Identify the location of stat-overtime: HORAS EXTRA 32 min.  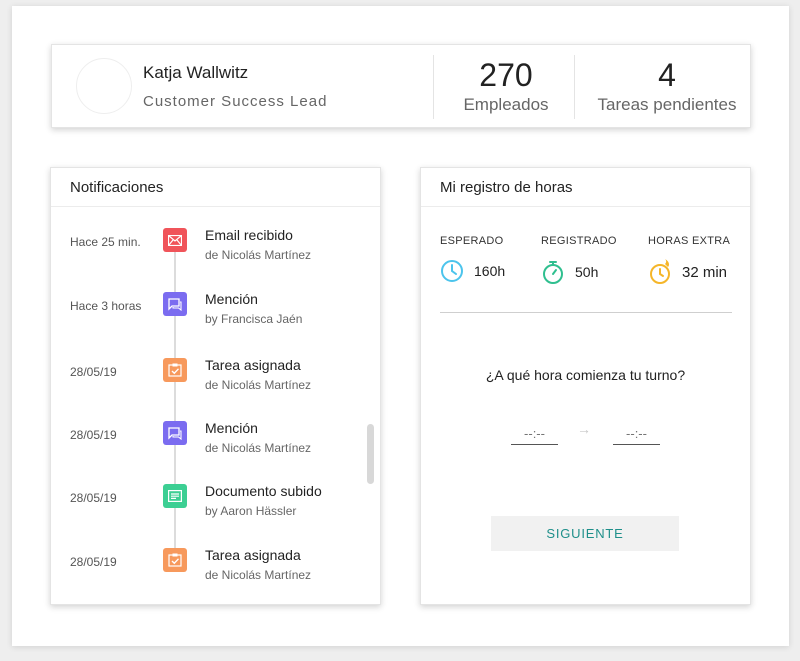
(689, 259).